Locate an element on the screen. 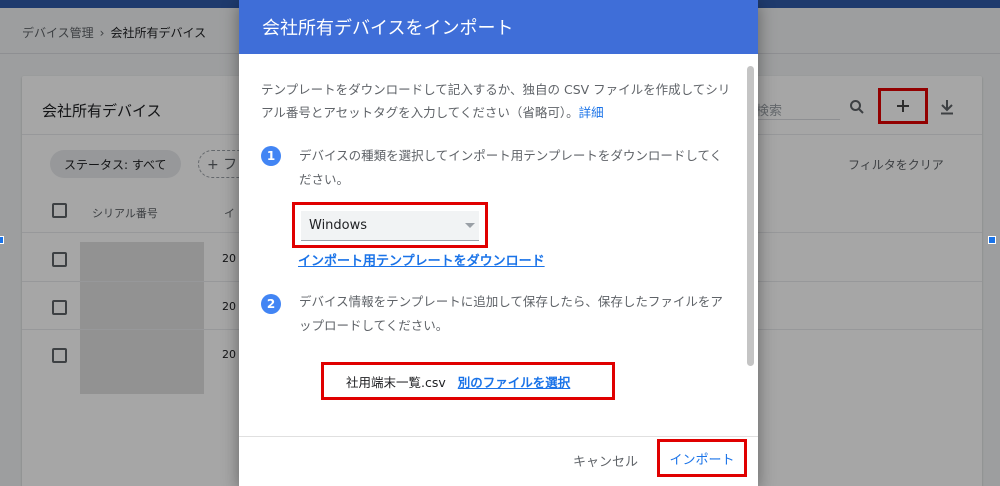 This screenshot has width=1000, height=486. selected-file-name: 社用端末一覧.csv is located at coordinates (396, 382).